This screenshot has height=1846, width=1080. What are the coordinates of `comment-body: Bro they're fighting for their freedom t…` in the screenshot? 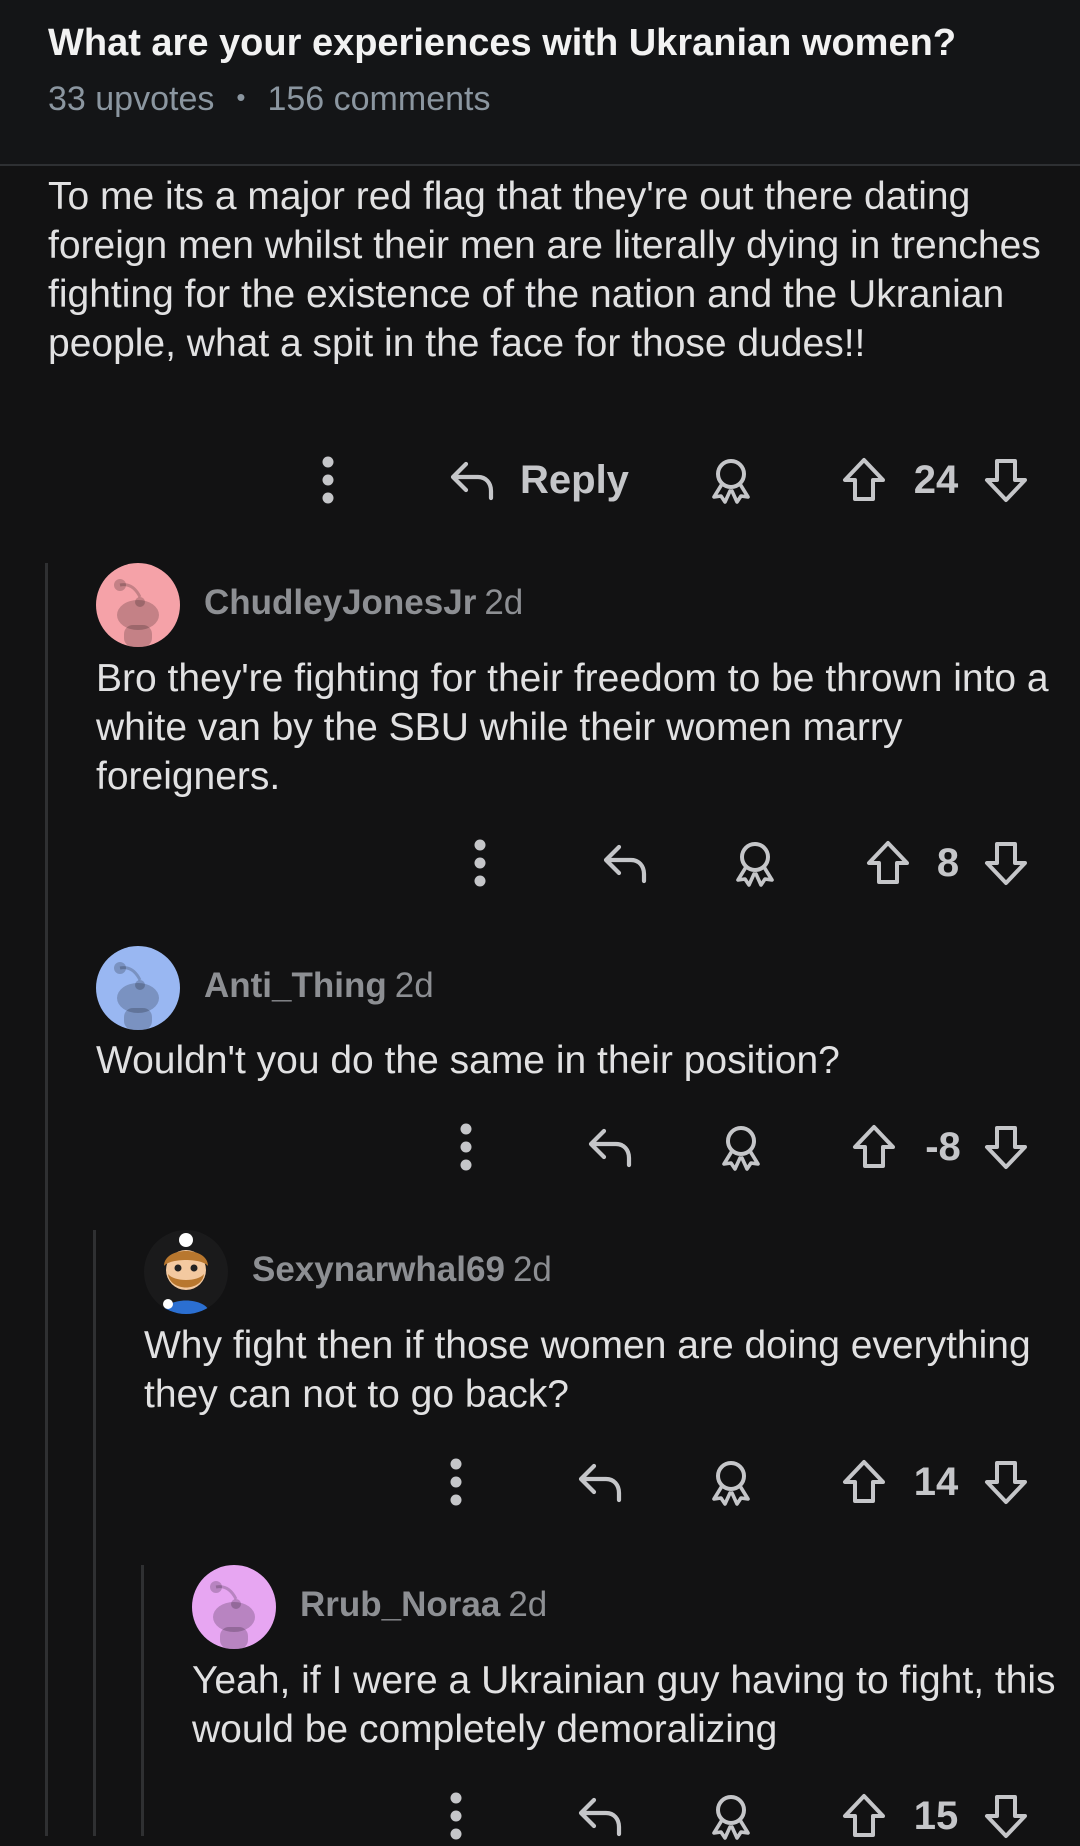 It's located at (572, 727).